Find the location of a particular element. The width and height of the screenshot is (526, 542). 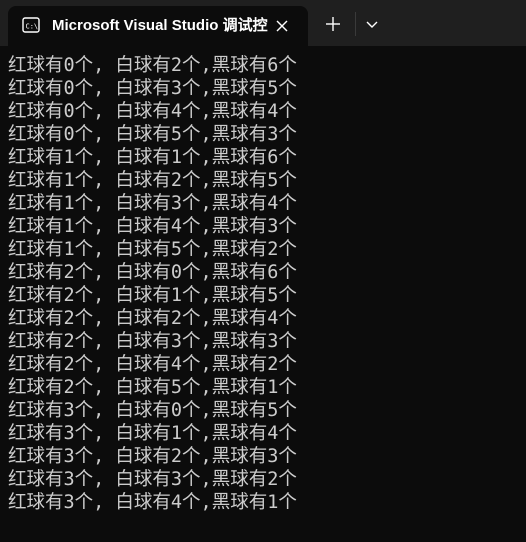

console-line: 红球有1个, 白球有1个,黑球有6个 is located at coordinates (152, 157).